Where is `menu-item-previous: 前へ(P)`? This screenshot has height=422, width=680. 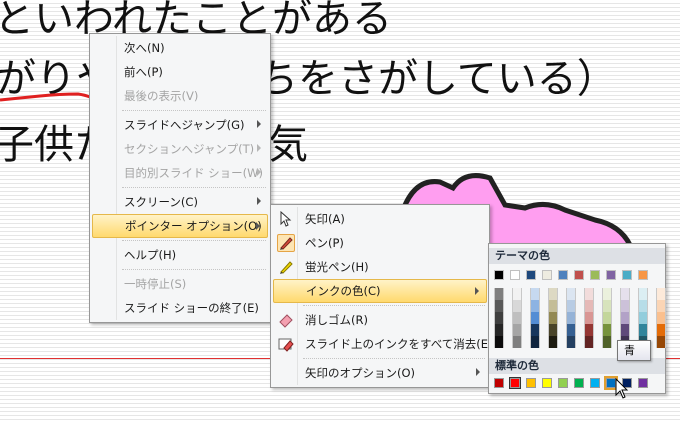
menu-item-previous: 前へ(P) is located at coordinates (180, 72).